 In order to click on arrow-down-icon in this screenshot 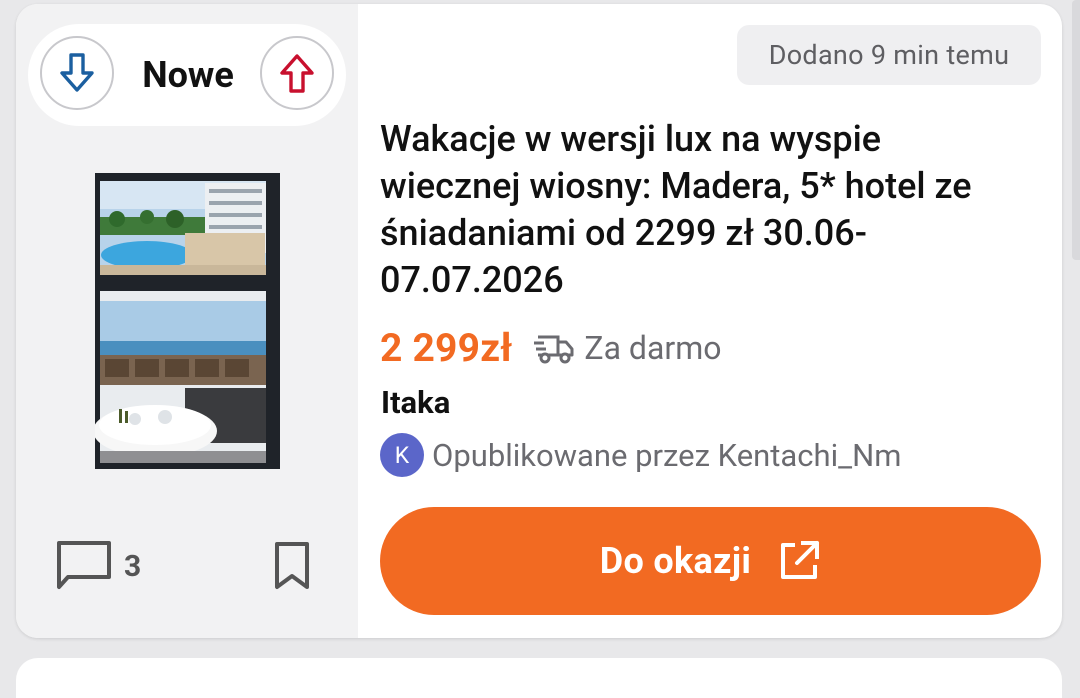, I will do `click(77, 72)`.